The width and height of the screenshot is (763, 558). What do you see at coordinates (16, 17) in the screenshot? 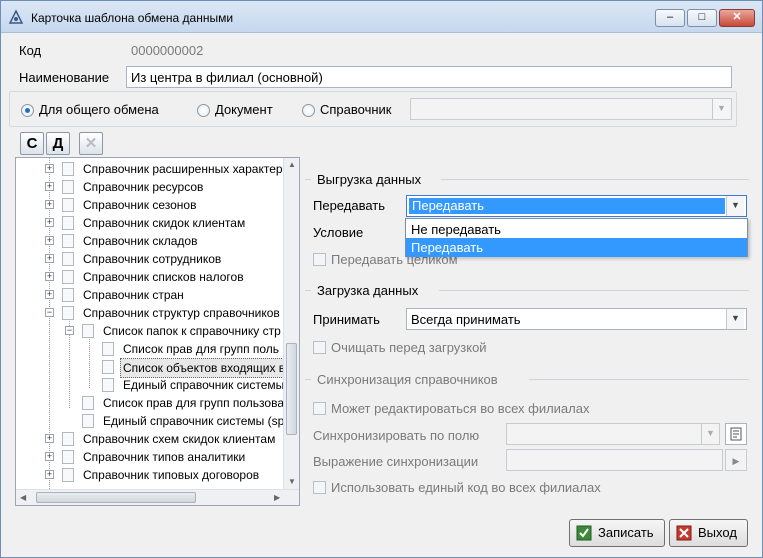
I see `app-icon` at bounding box center [16, 17].